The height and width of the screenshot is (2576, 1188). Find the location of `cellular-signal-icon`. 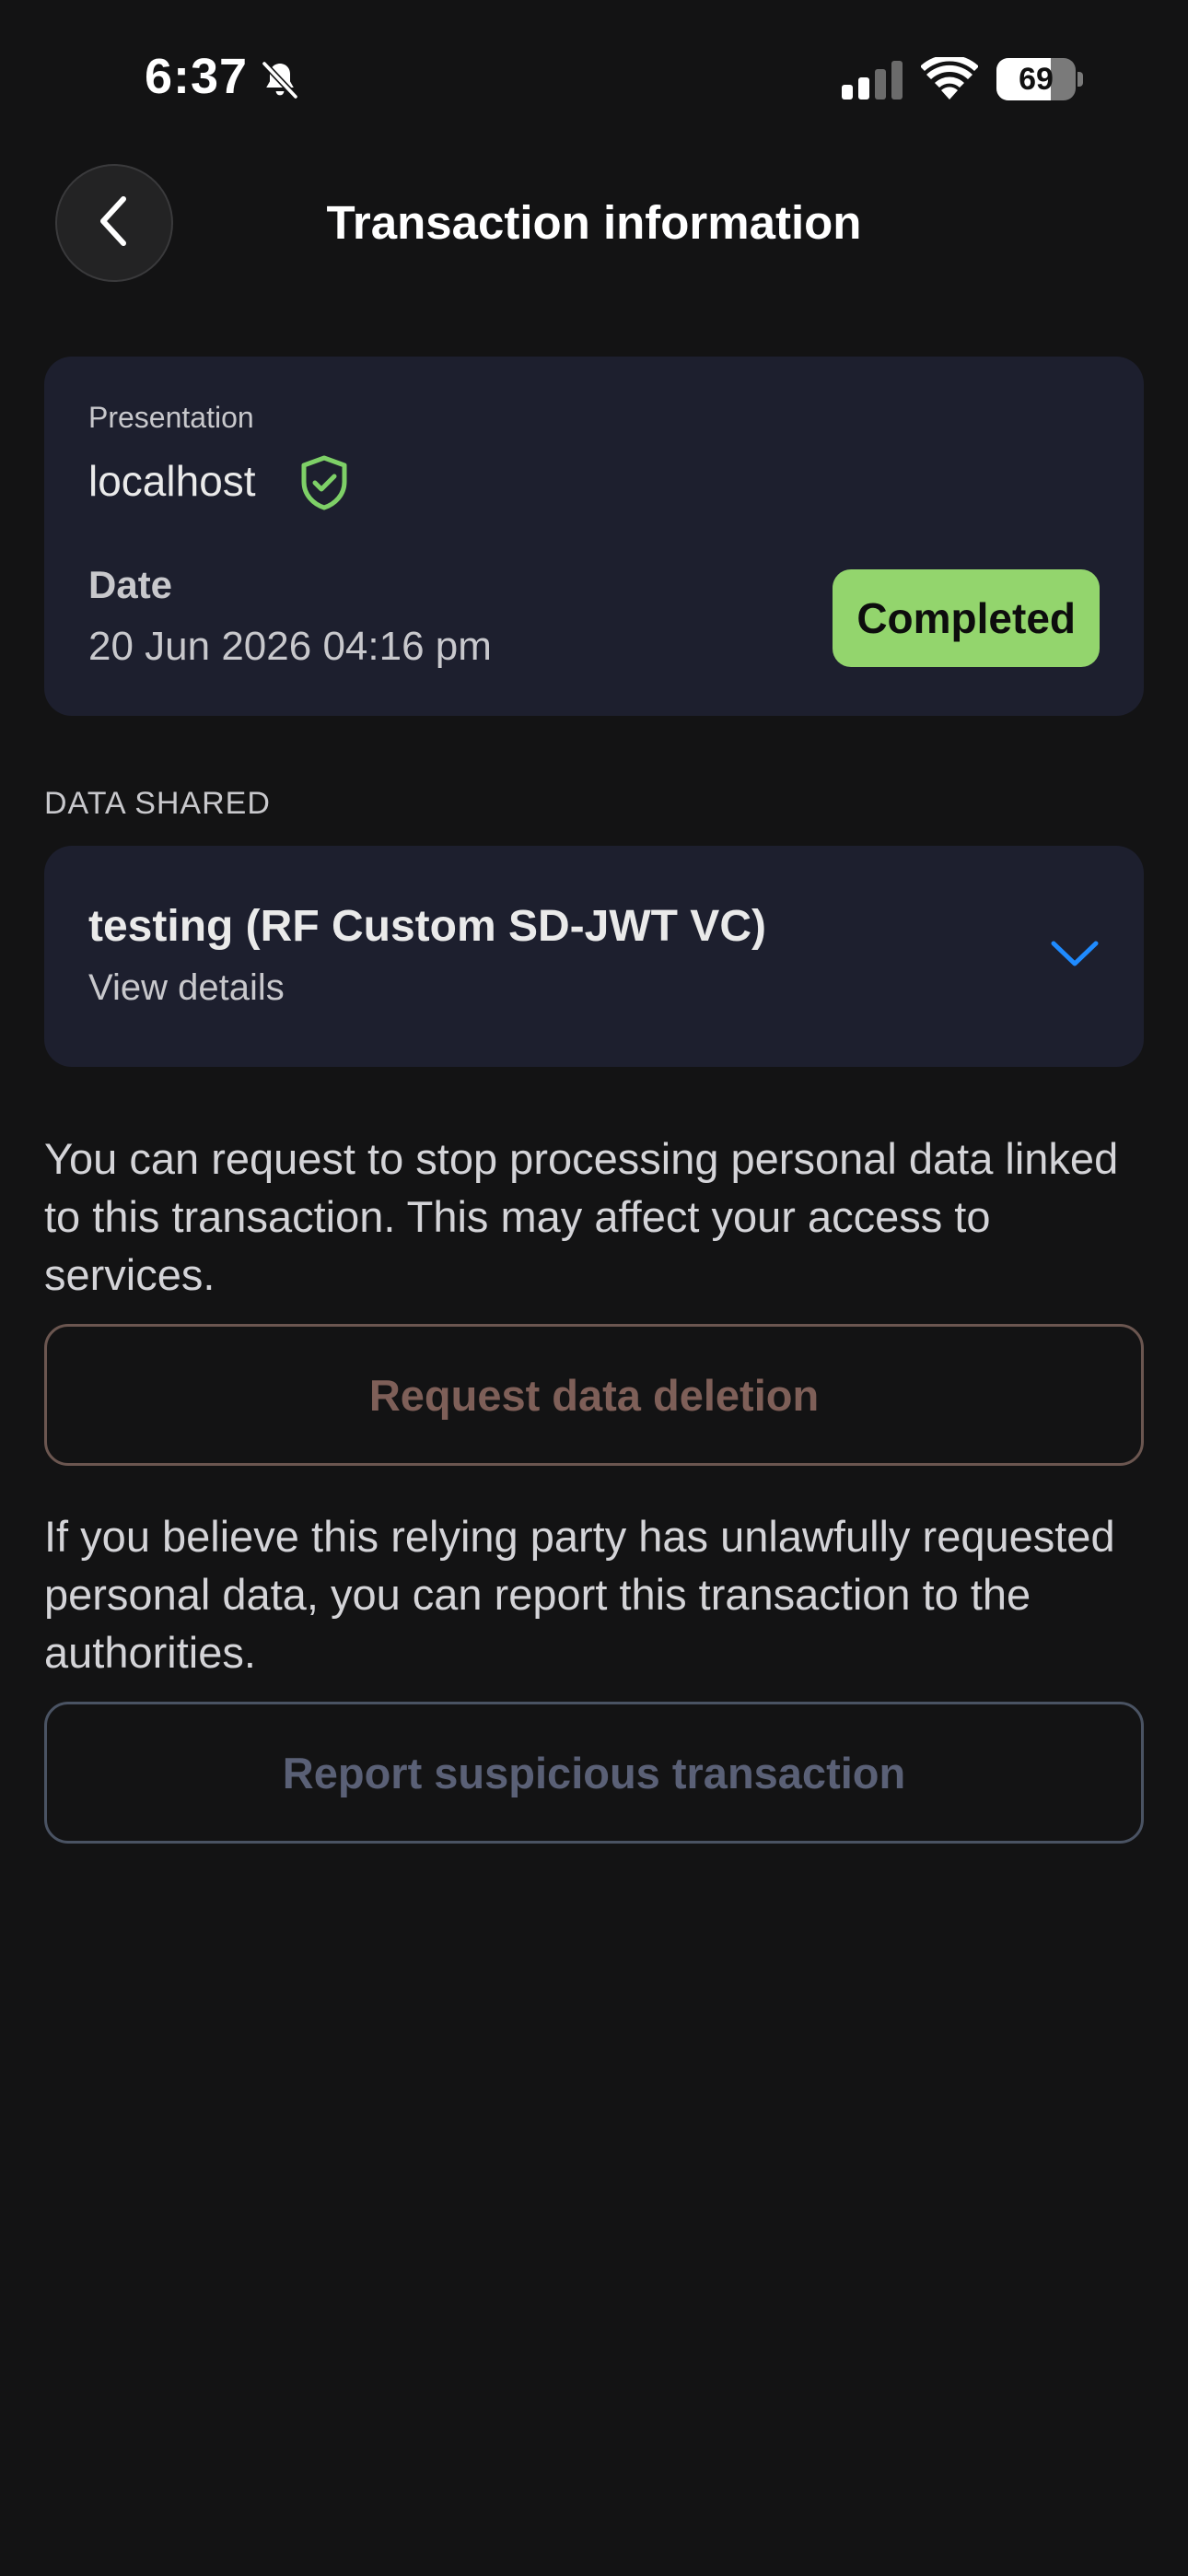

cellular-signal-icon is located at coordinates (873, 82).